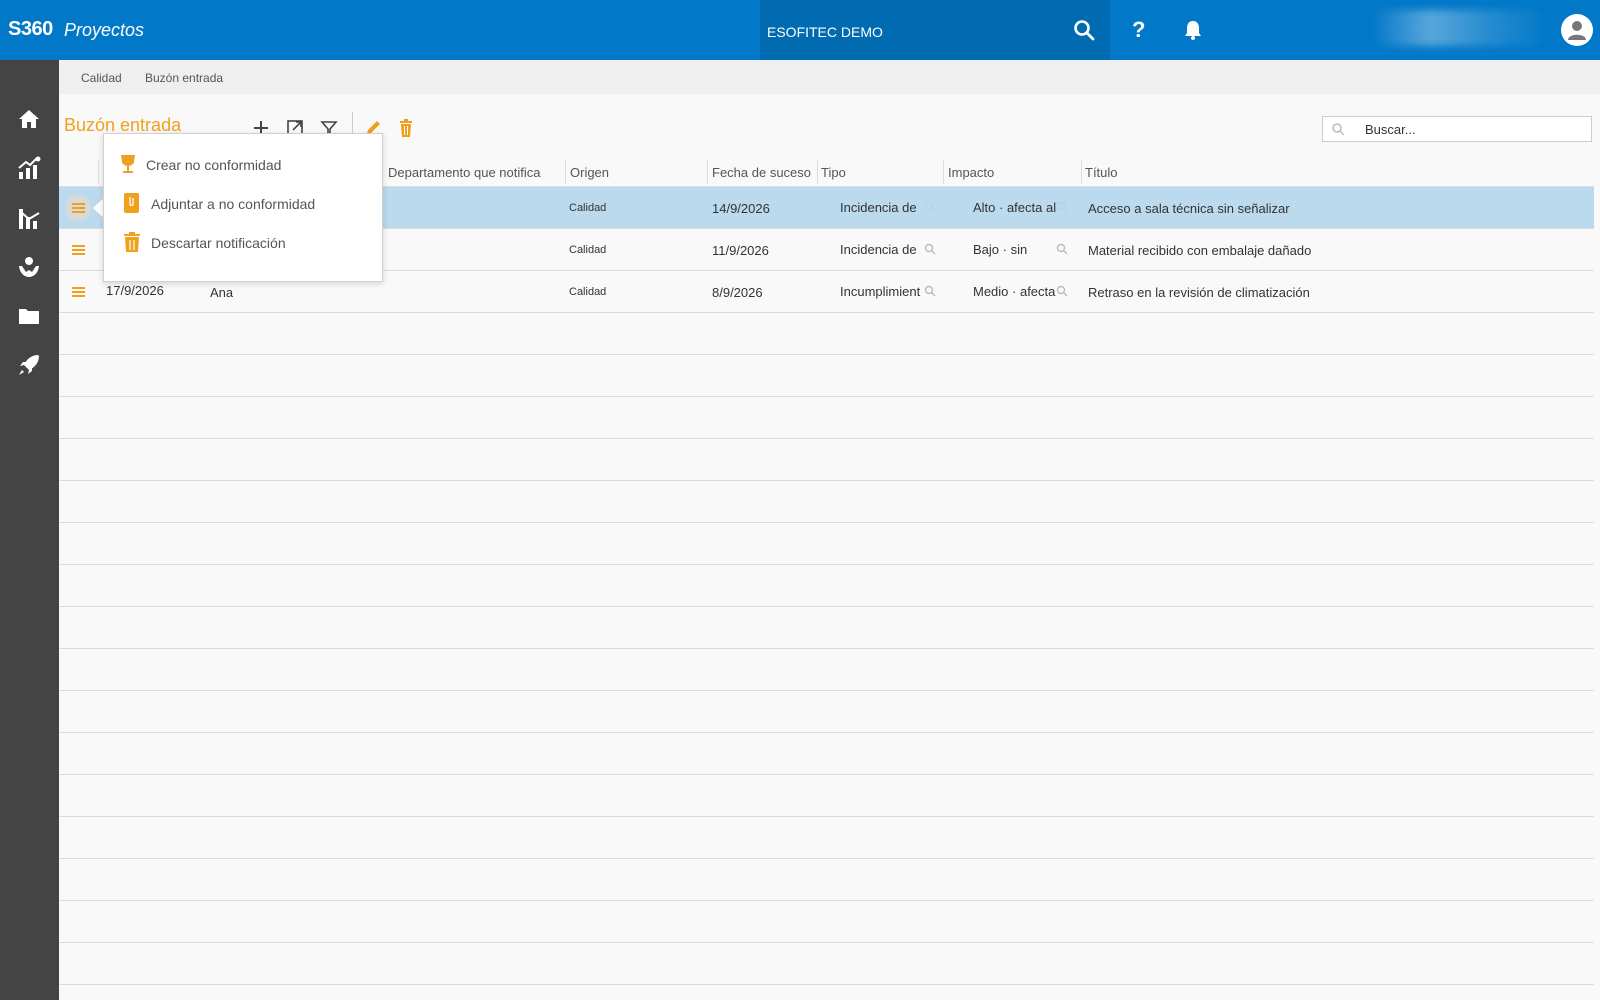 The width and height of the screenshot is (1600, 1000). What do you see at coordinates (741, 208) in the screenshot?
I see `cell-fecha-suceso: 14/9/2026` at bounding box center [741, 208].